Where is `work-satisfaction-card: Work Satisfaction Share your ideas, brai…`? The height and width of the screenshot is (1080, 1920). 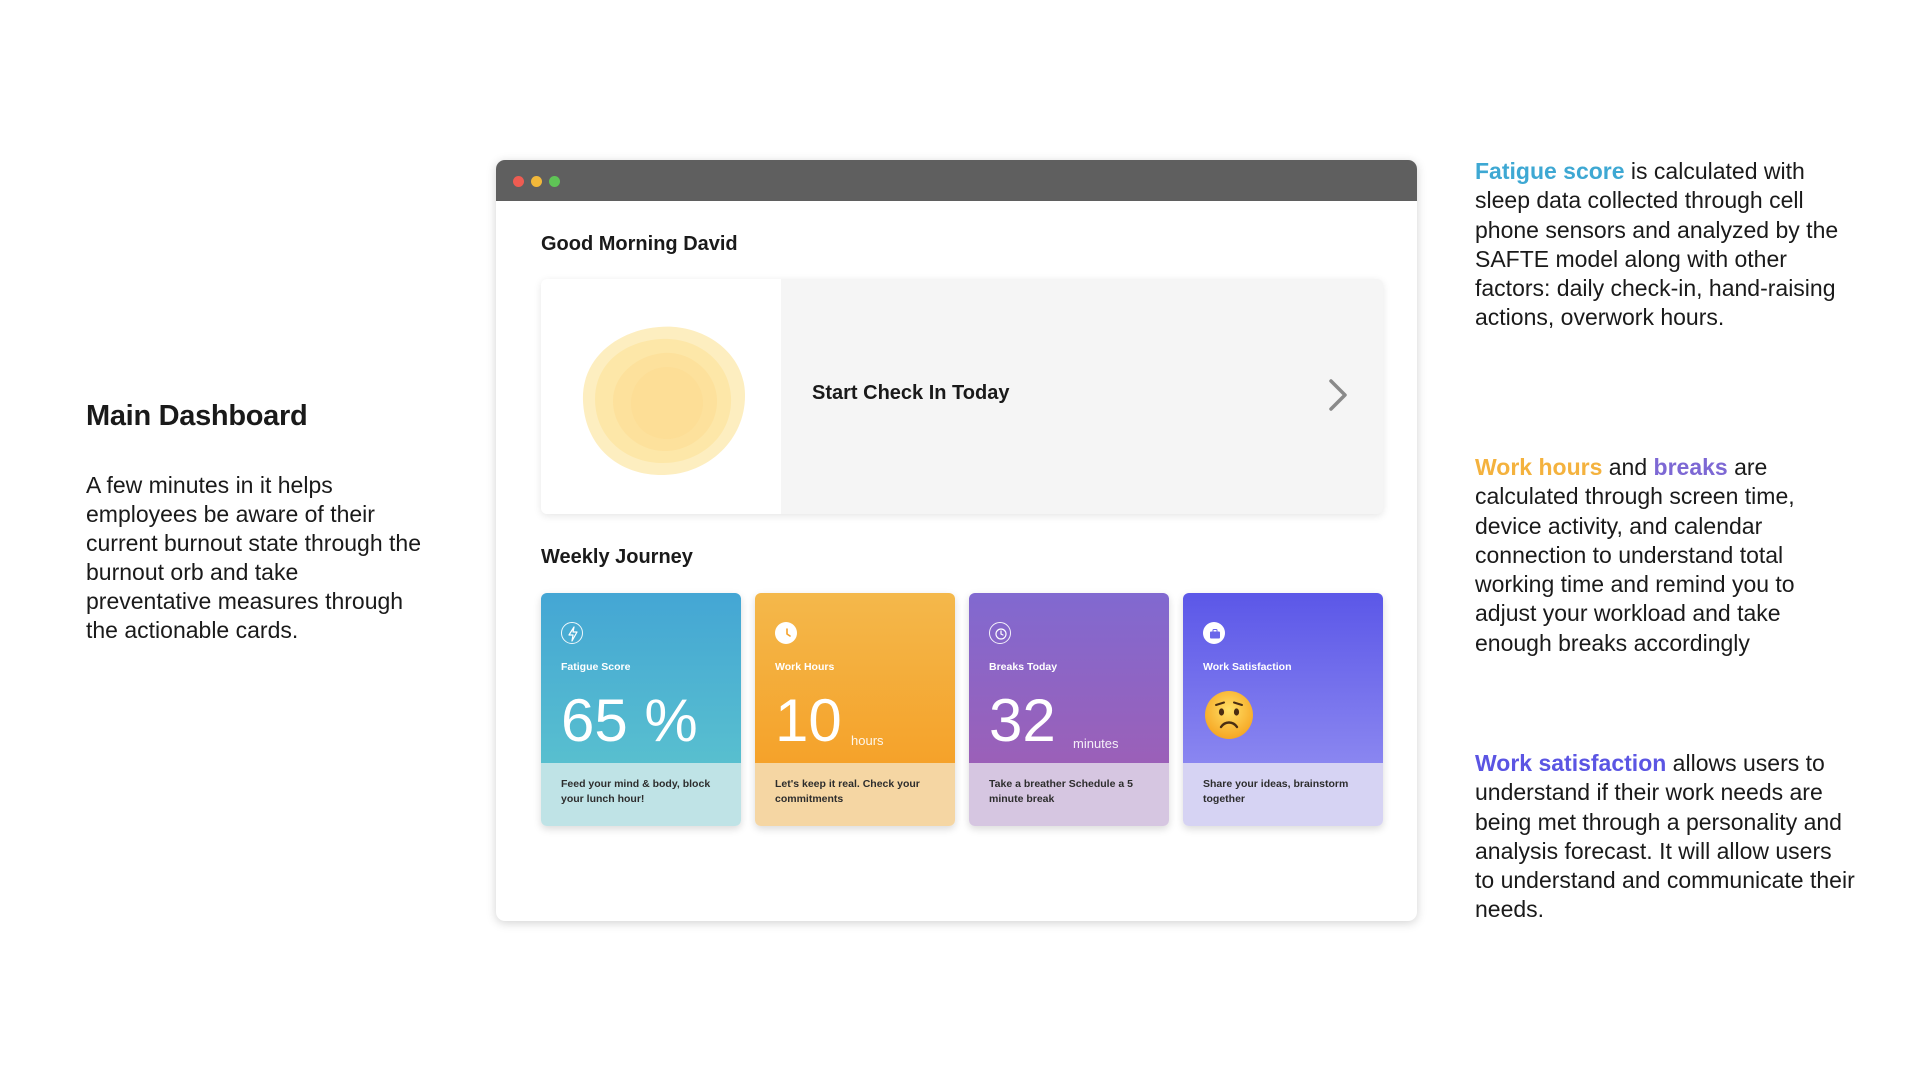
work-satisfaction-card: Work Satisfaction Share your ideas, brai… is located at coordinates (1283, 709).